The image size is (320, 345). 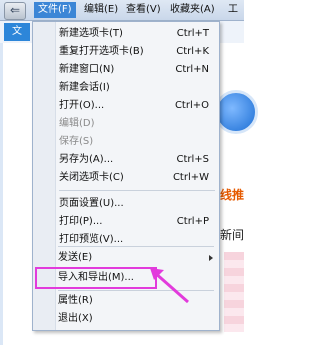 What do you see at coordinates (192, 159) in the screenshot?
I see `menu-item-shortcut: Ctrl+S` at bounding box center [192, 159].